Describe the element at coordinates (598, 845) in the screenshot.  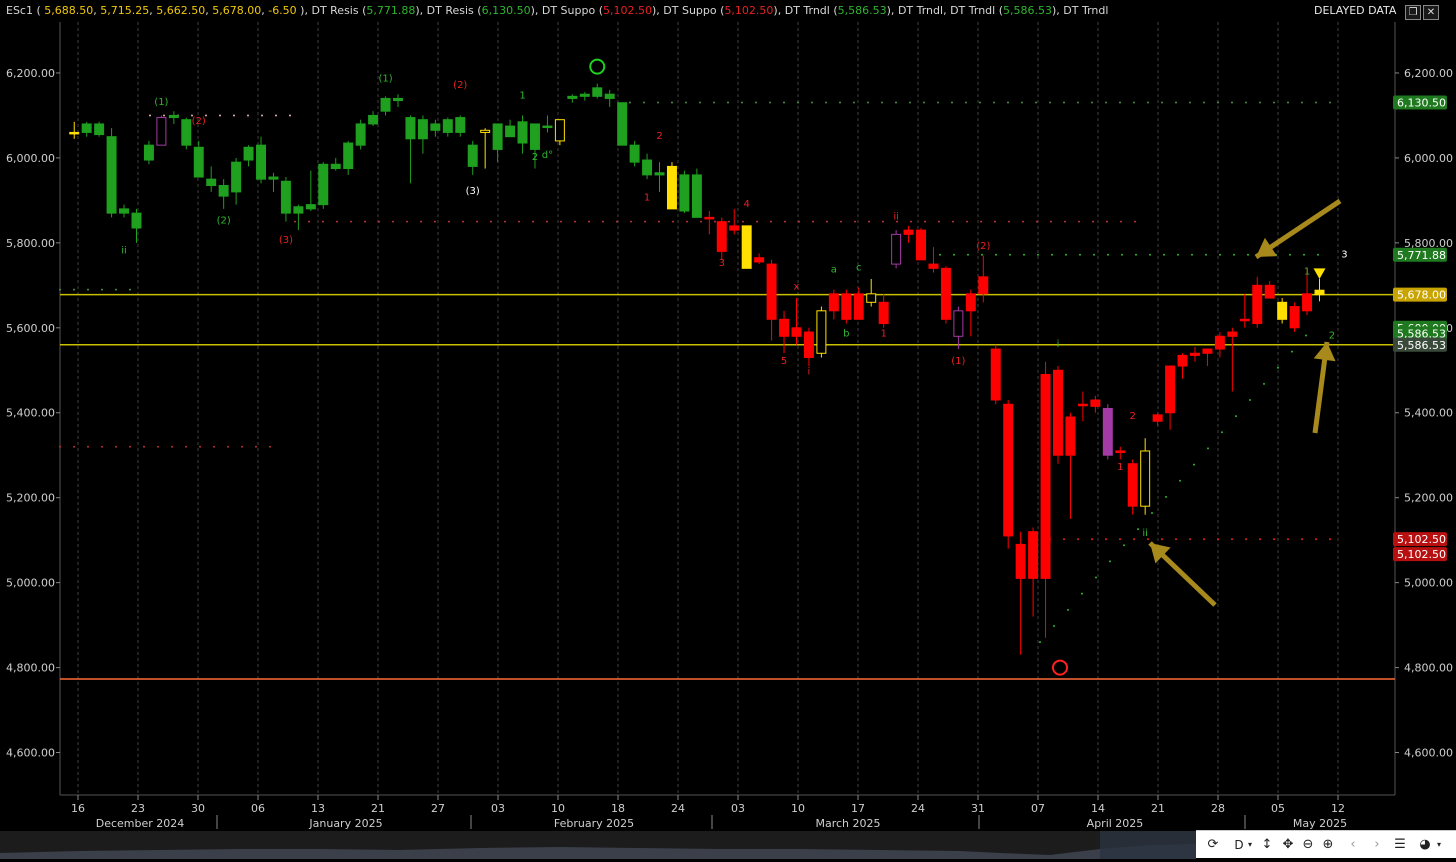
I see `navigator-strip` at that location.